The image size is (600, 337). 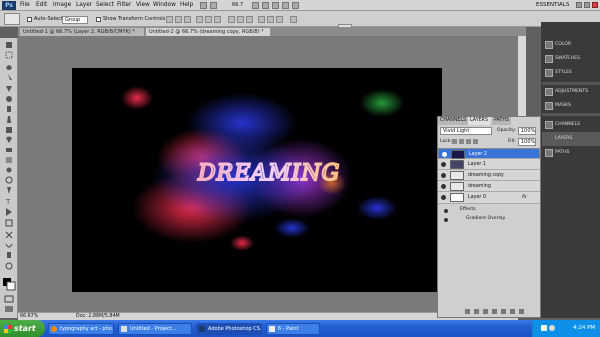 What do you see at coordinates (552, 5) in the screenshot?
I see `workspace-switcher: ESSENTIALS` at bounding box center [552, 5].